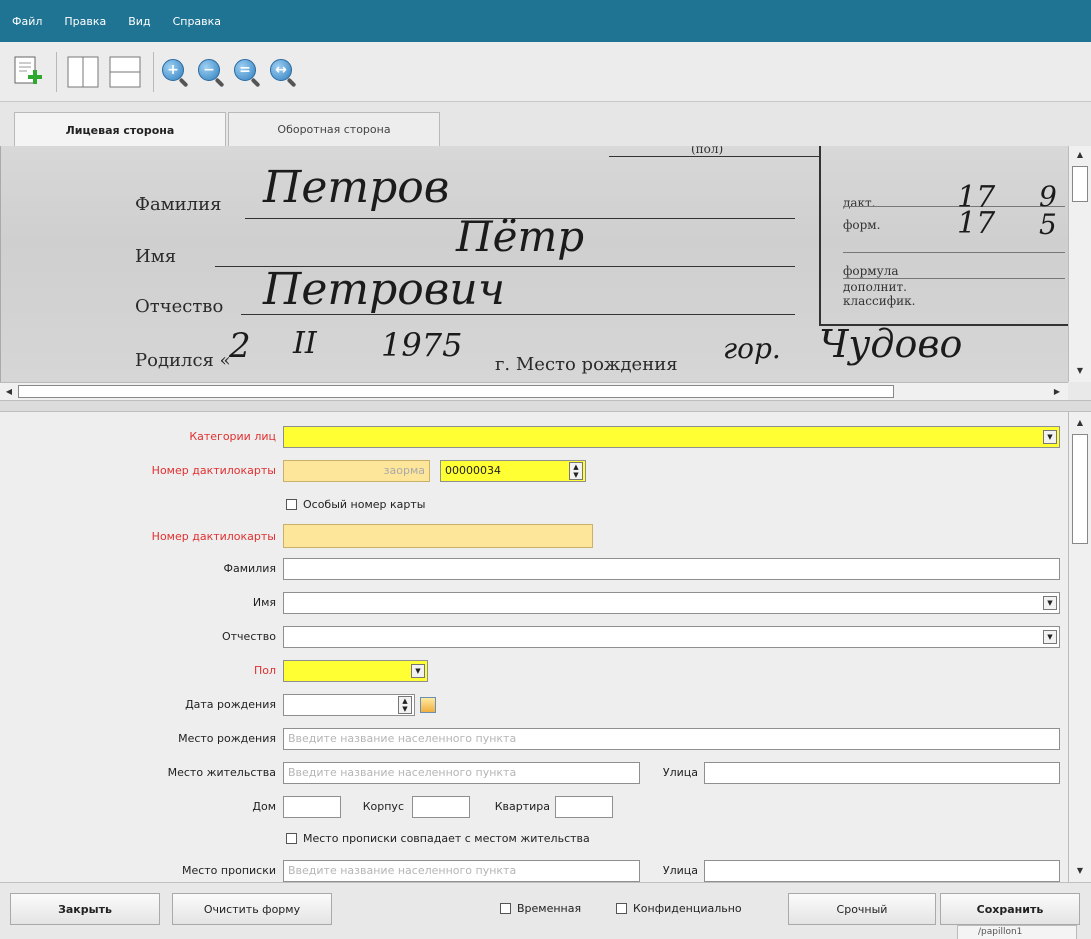 The width and height of the screenshot is (1091, 939). Describe the element at coordinates (240, 346) in the screenshot. I see `scan-hw-day: 2` at that location.